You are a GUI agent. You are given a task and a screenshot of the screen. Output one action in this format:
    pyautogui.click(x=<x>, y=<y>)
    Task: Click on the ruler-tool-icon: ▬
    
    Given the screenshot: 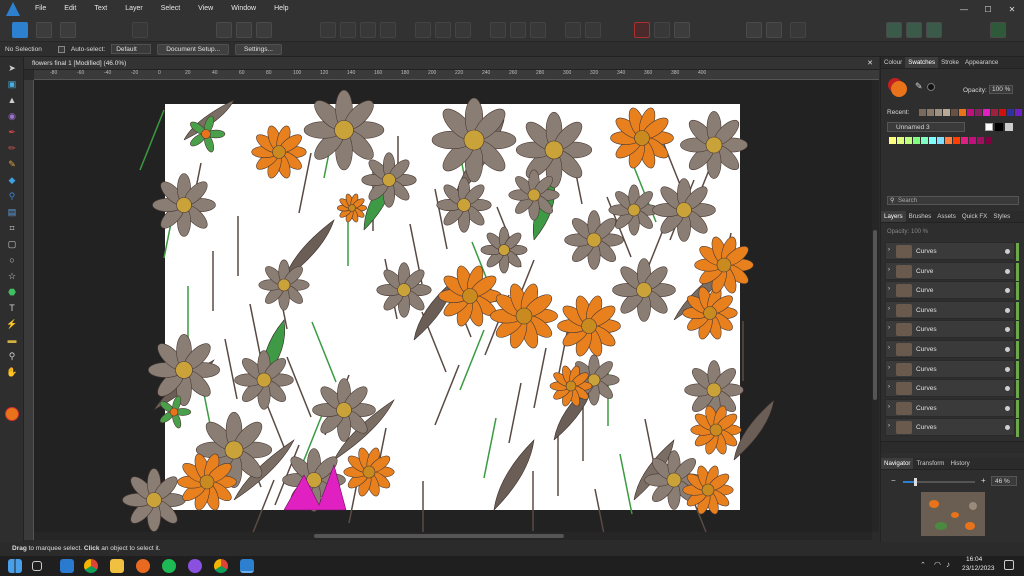 What is the action you would take?
    pyautogui.click(x=12, y=340)
    